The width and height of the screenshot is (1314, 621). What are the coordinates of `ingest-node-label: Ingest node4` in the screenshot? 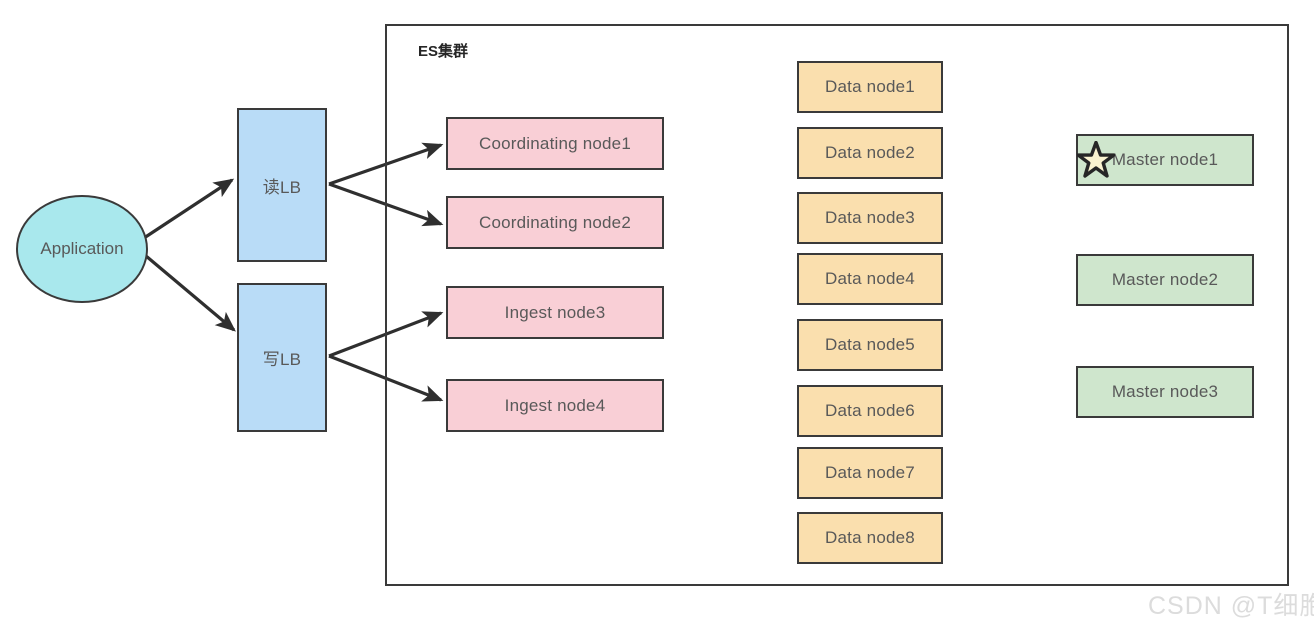 It's located at (555, 405).